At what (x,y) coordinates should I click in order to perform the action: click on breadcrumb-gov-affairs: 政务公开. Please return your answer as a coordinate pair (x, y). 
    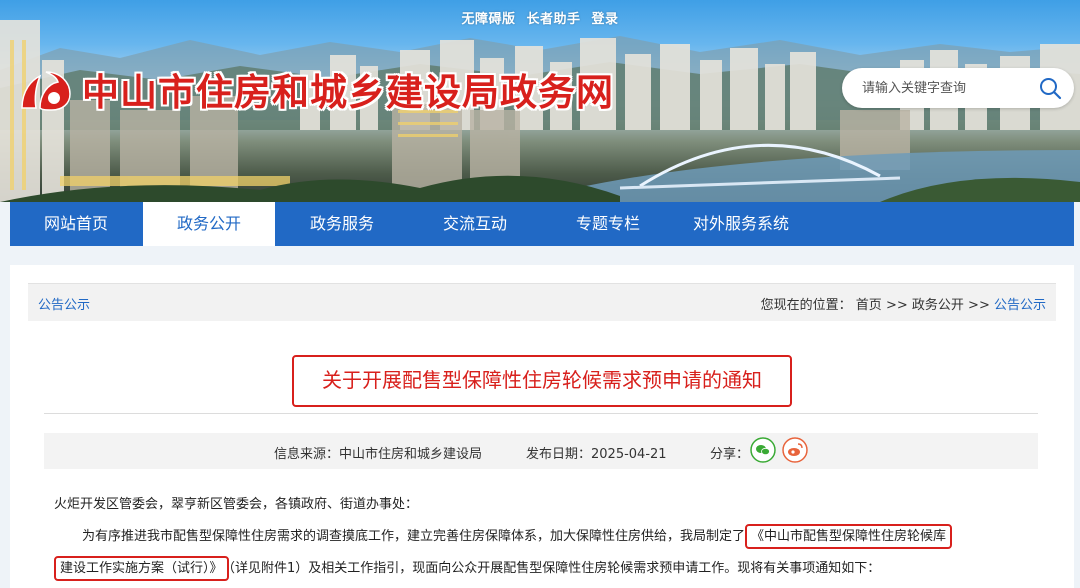
    Looking at the image, I should click on (938, 305).